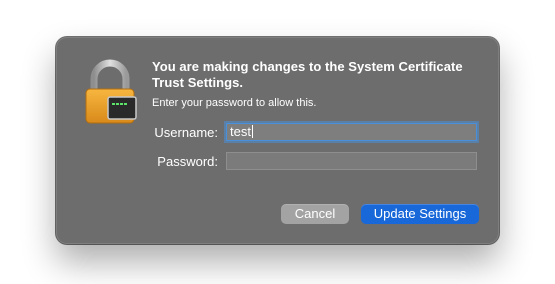 This screenshot has width=555, height=284. I want to click on password-field, so click(351, 161).